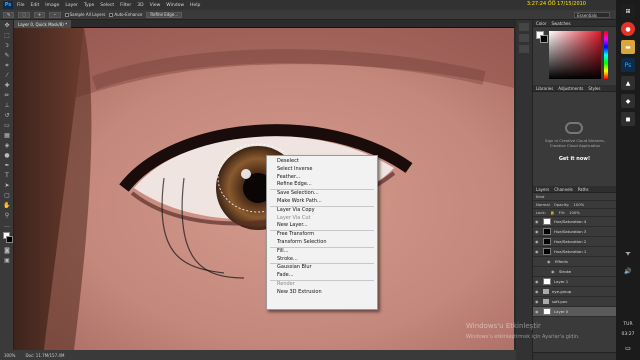  Describe the element at coordinates (322, 268) in the screenshot. I see `menu-item-gaussian-blur: Gaussian Blur` at that location.